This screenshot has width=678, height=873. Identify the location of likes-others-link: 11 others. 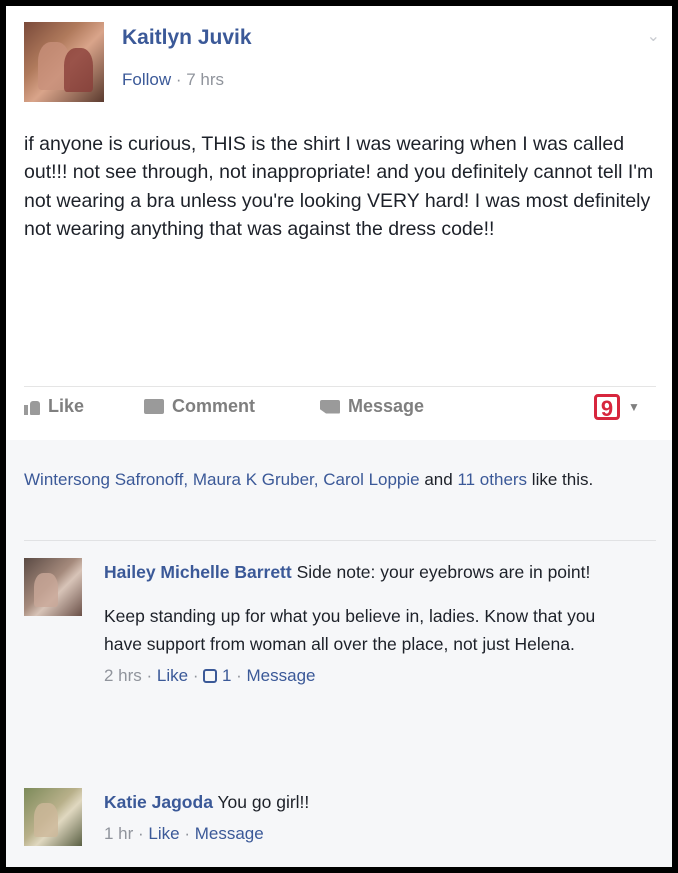
(492, 479).